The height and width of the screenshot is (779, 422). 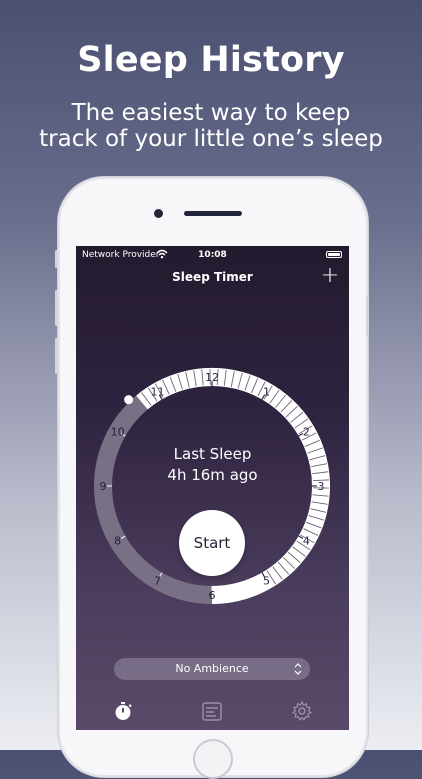 What do you see at coordinates (158, 392) in the screenshot?
I see `hour-label: 11` at bounding box center [158, 392].